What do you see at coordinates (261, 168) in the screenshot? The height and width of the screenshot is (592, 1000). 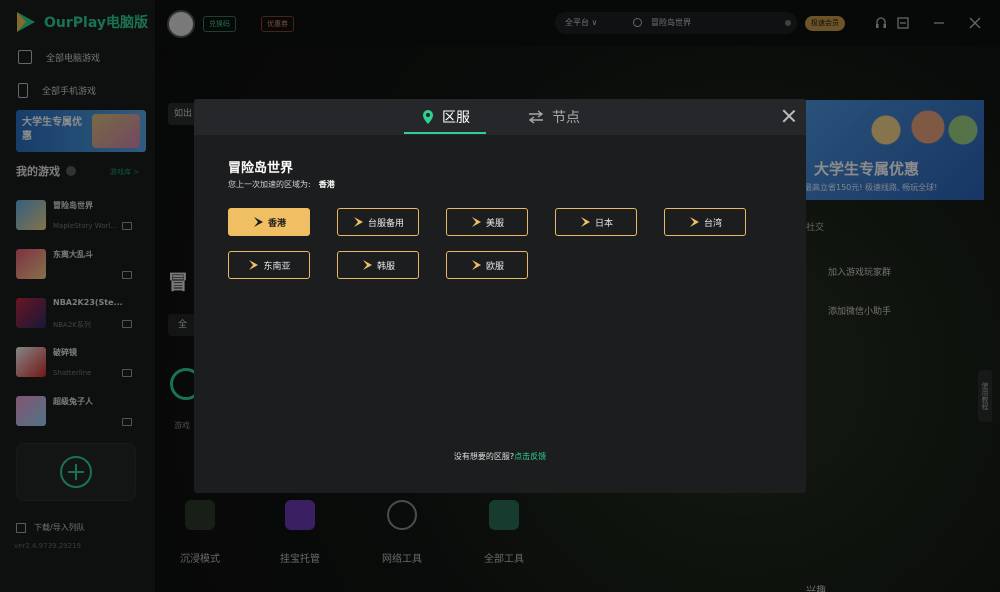 I see `dialog-game-title: 冒险岛世界` at bounding box center [261, 168].